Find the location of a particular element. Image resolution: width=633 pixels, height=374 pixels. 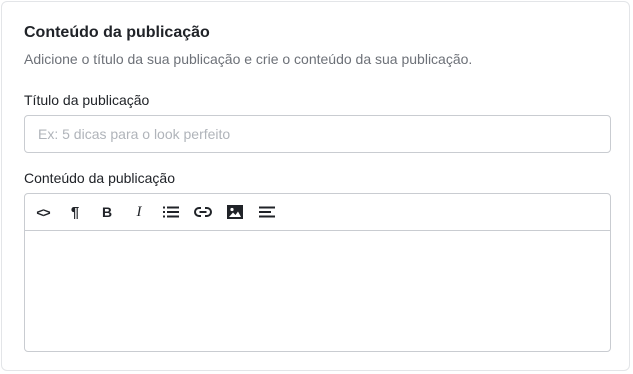

paragraph-button: ¶ is located at coordinates (75, 212).